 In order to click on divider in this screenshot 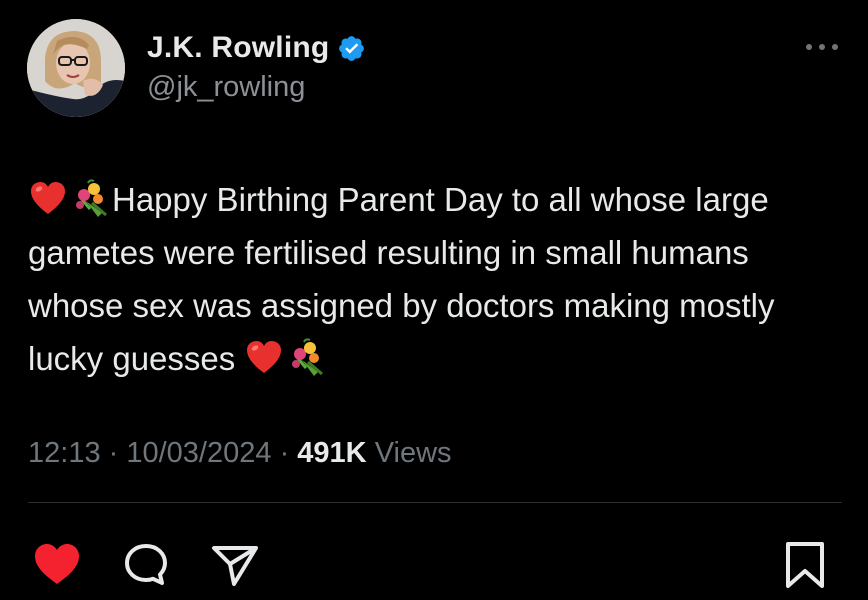, I will do `click(435, 502)`.